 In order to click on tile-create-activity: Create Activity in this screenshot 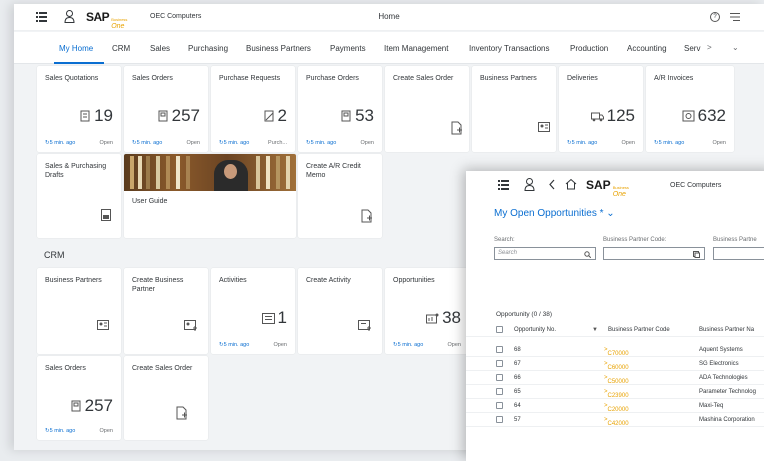, I will do `click(340, 311)`.